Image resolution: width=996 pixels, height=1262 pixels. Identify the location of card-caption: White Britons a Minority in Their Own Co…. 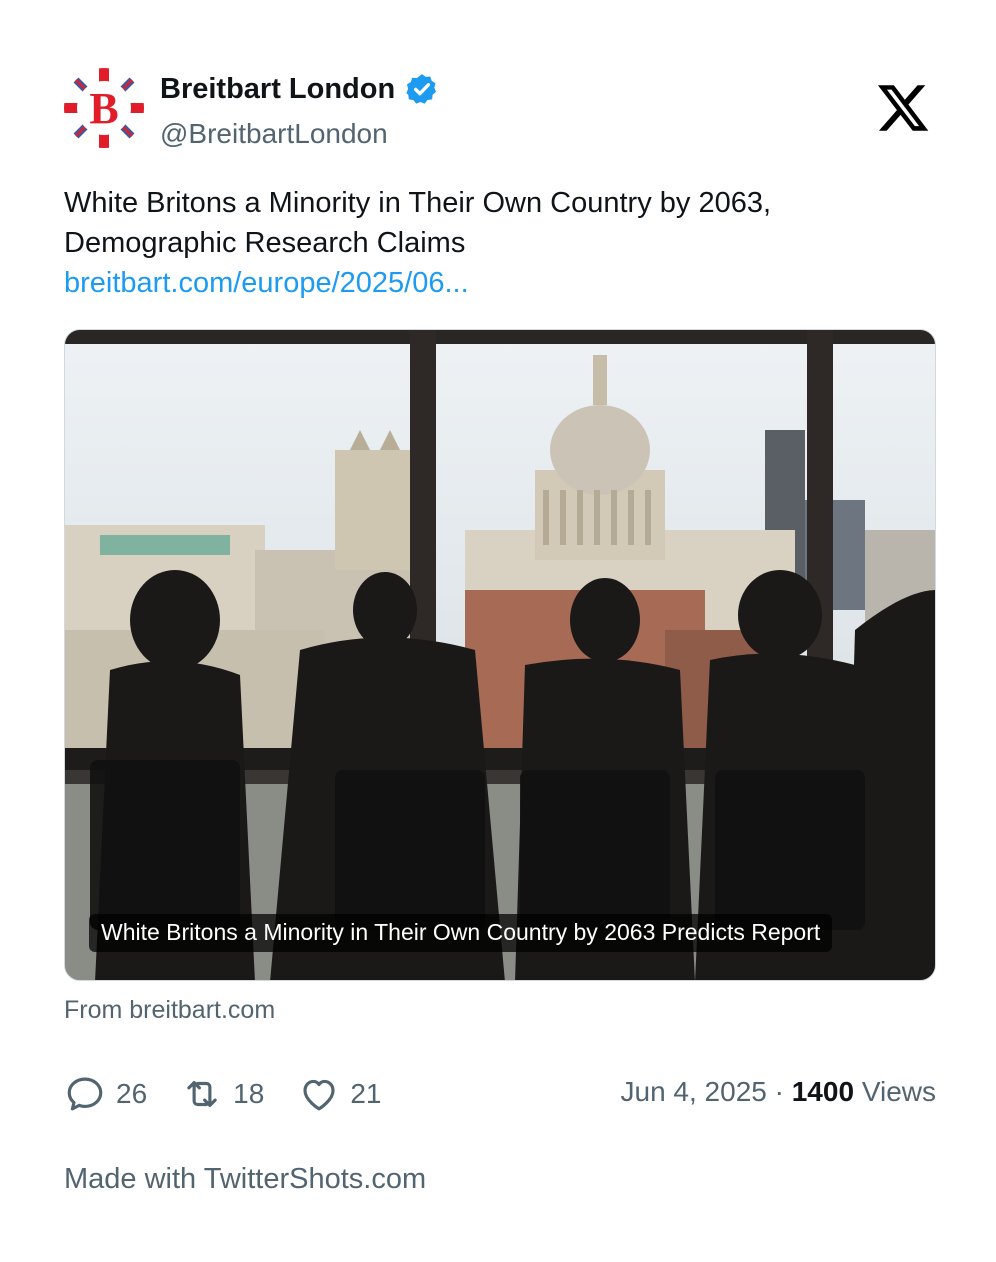
(461, 933).